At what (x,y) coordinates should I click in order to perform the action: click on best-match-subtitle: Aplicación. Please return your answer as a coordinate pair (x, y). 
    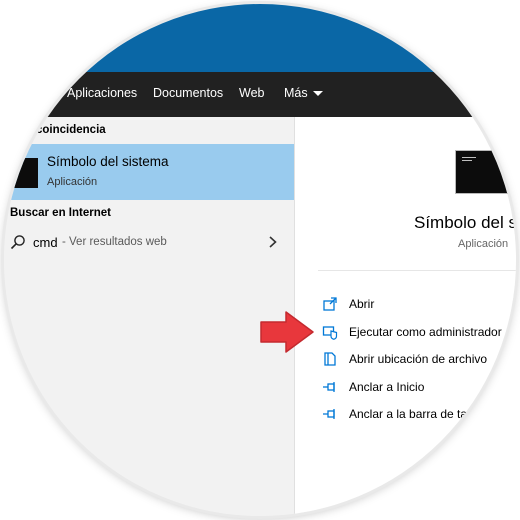
    Looking at the image, I should click on (72, 182).